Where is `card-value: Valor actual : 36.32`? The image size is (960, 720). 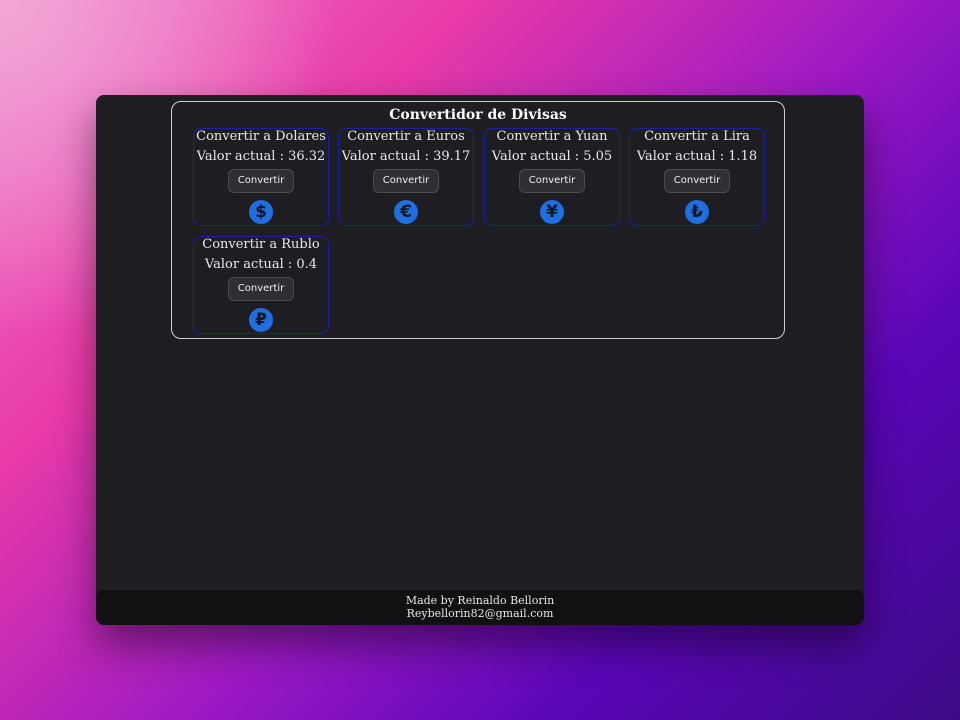
card-value: Valor actual : 36.32 is located at coordinates (261, 156).